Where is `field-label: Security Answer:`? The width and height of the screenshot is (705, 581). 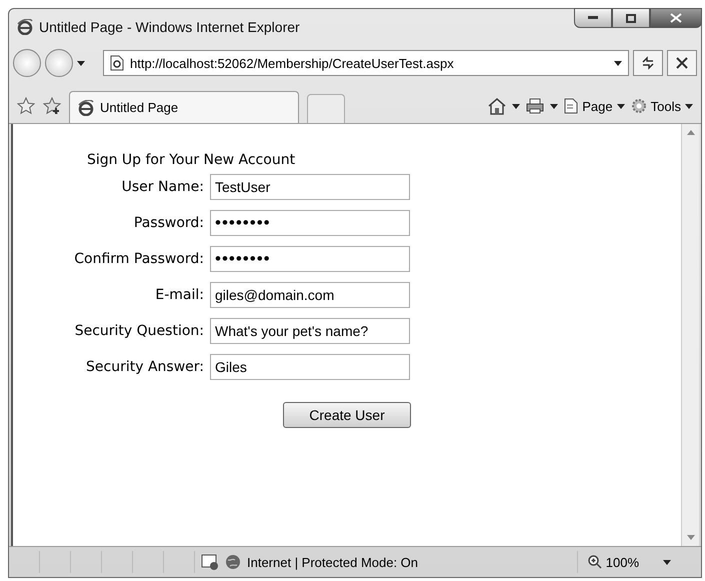
field-label: Security Answer: is located at coordinates (144, 367).